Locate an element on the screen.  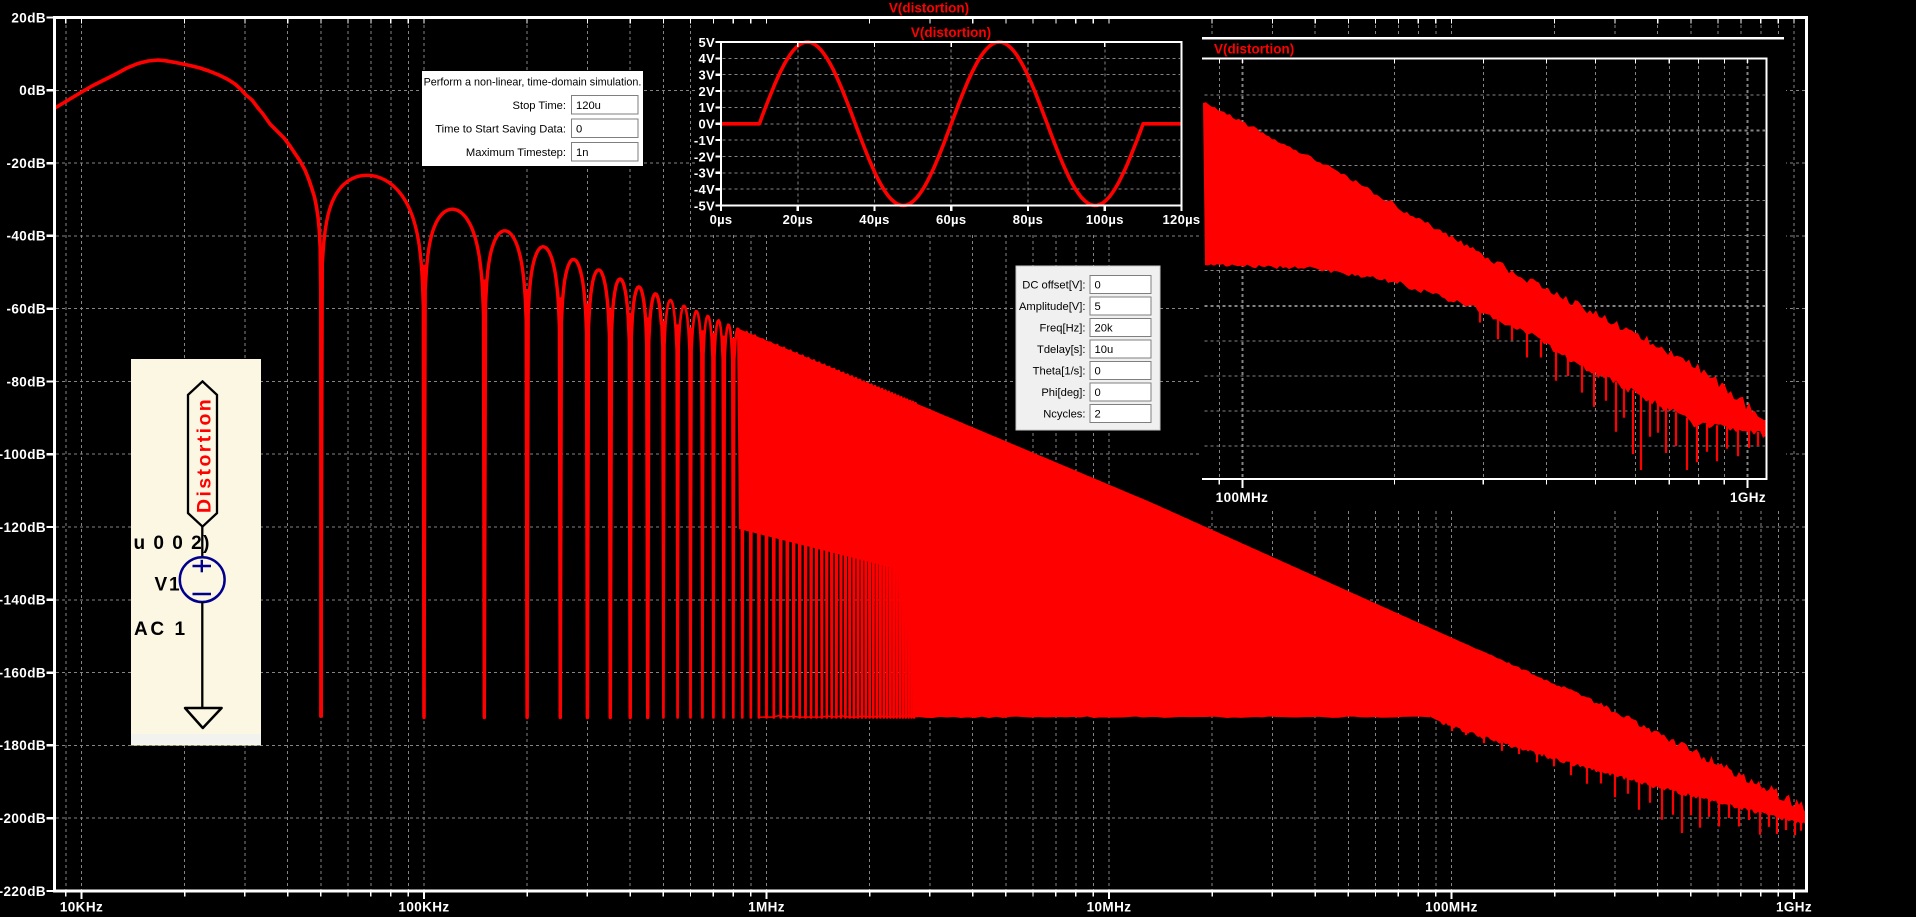
svg-text: 10KHz is located at coordinates (81, 907).